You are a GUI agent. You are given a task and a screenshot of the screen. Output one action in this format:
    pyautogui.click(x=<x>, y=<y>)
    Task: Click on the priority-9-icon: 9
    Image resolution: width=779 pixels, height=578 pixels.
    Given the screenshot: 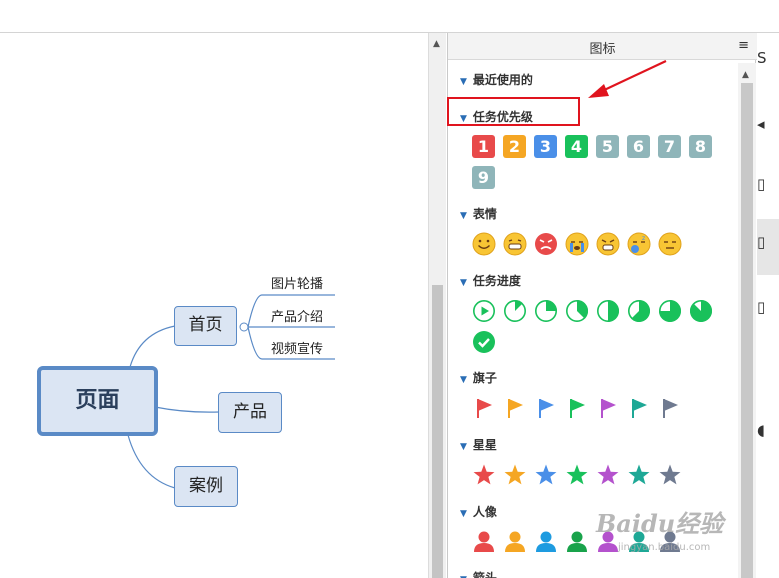 What is the action you would take?
    pyautogui.click(x=483, y=177)
    